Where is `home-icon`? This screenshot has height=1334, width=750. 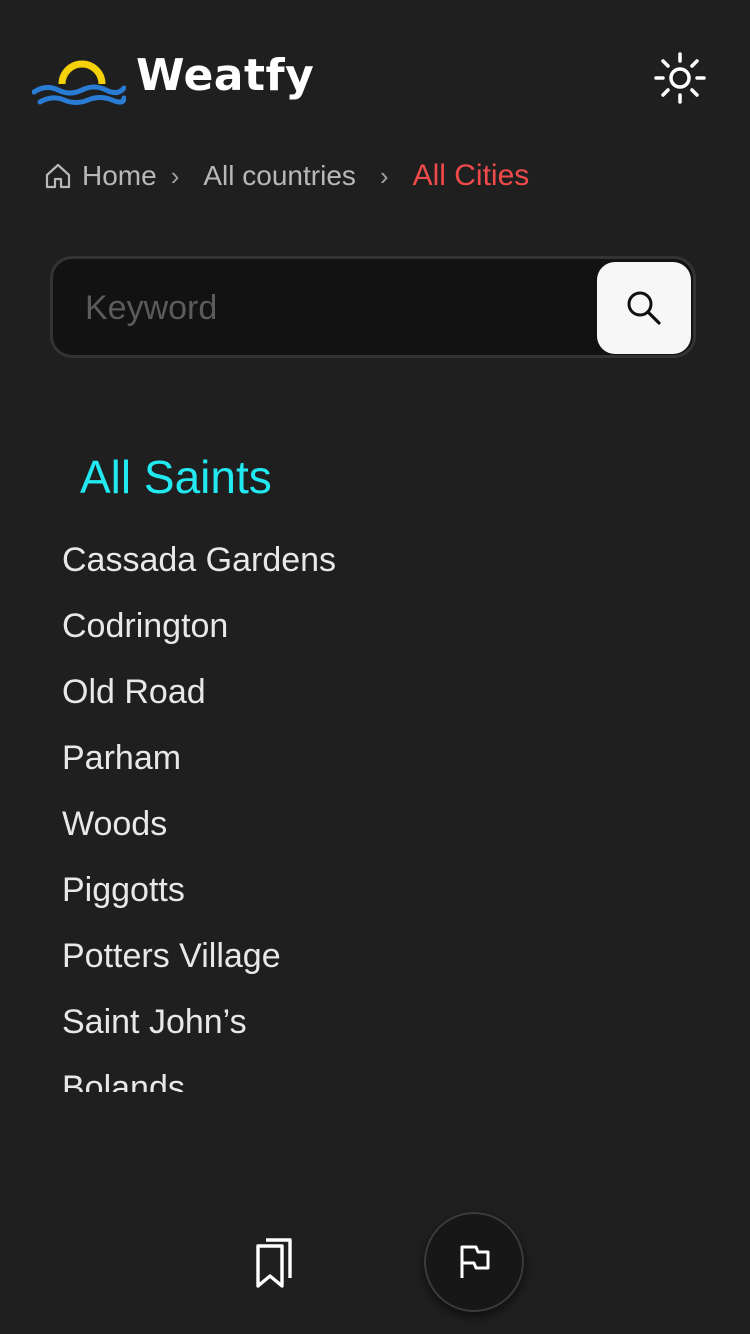
home-icon is located at coordinates (58, 176).